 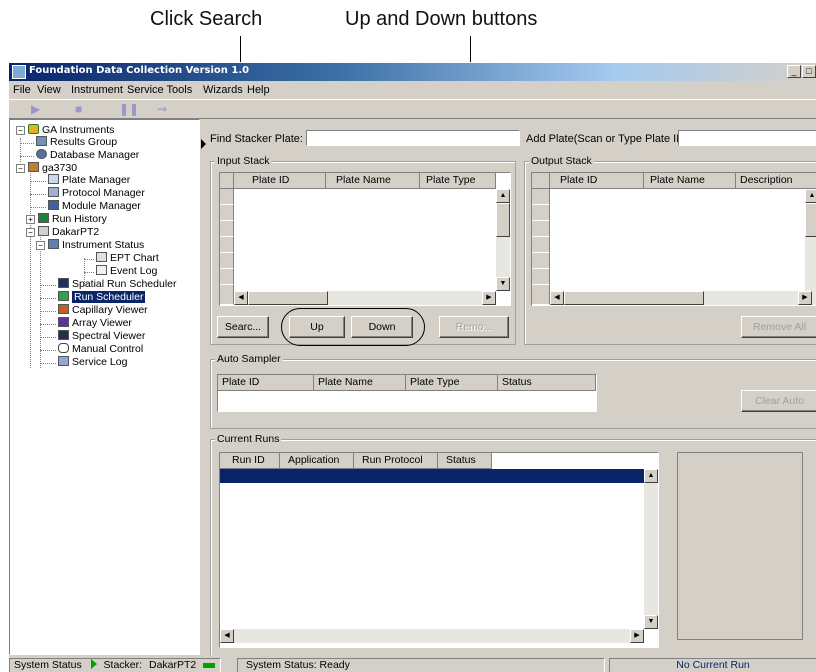 What do you see at coordinates (30, 219) in the screenshot?
I see `expand-run-history-toggle: +` at bounding box center [30, 219].